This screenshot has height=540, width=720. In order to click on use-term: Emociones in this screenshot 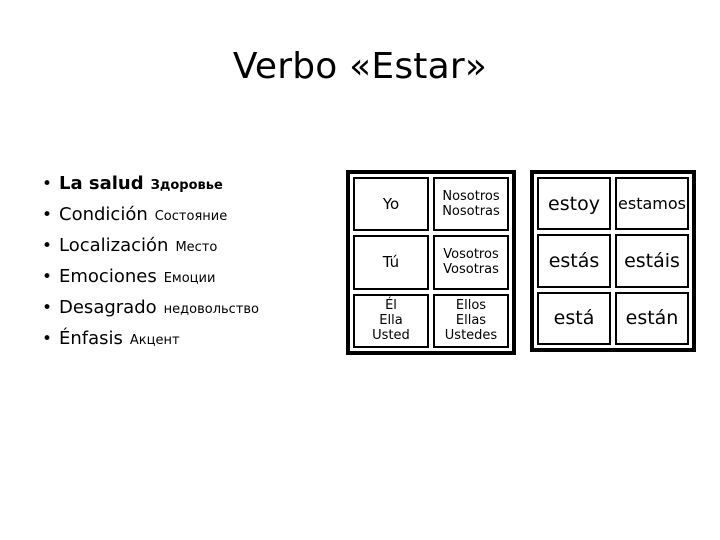, I will do `click(108, 276)`.